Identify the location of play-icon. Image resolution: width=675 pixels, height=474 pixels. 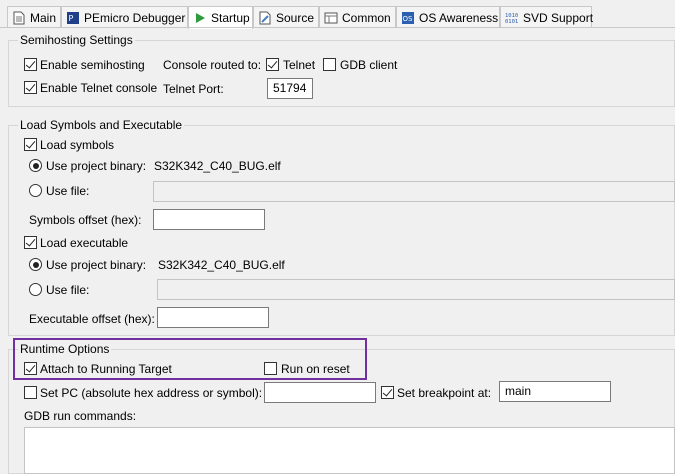
(200, 18).